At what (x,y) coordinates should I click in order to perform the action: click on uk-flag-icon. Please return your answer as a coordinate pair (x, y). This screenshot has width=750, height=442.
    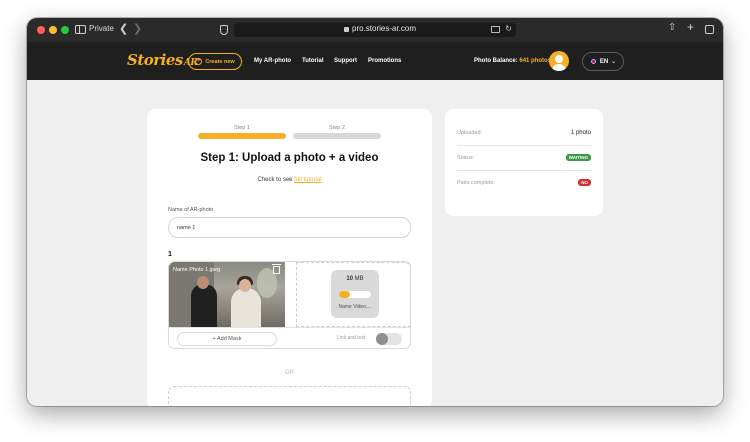
    Looking at the image, I should click on (593, 61).